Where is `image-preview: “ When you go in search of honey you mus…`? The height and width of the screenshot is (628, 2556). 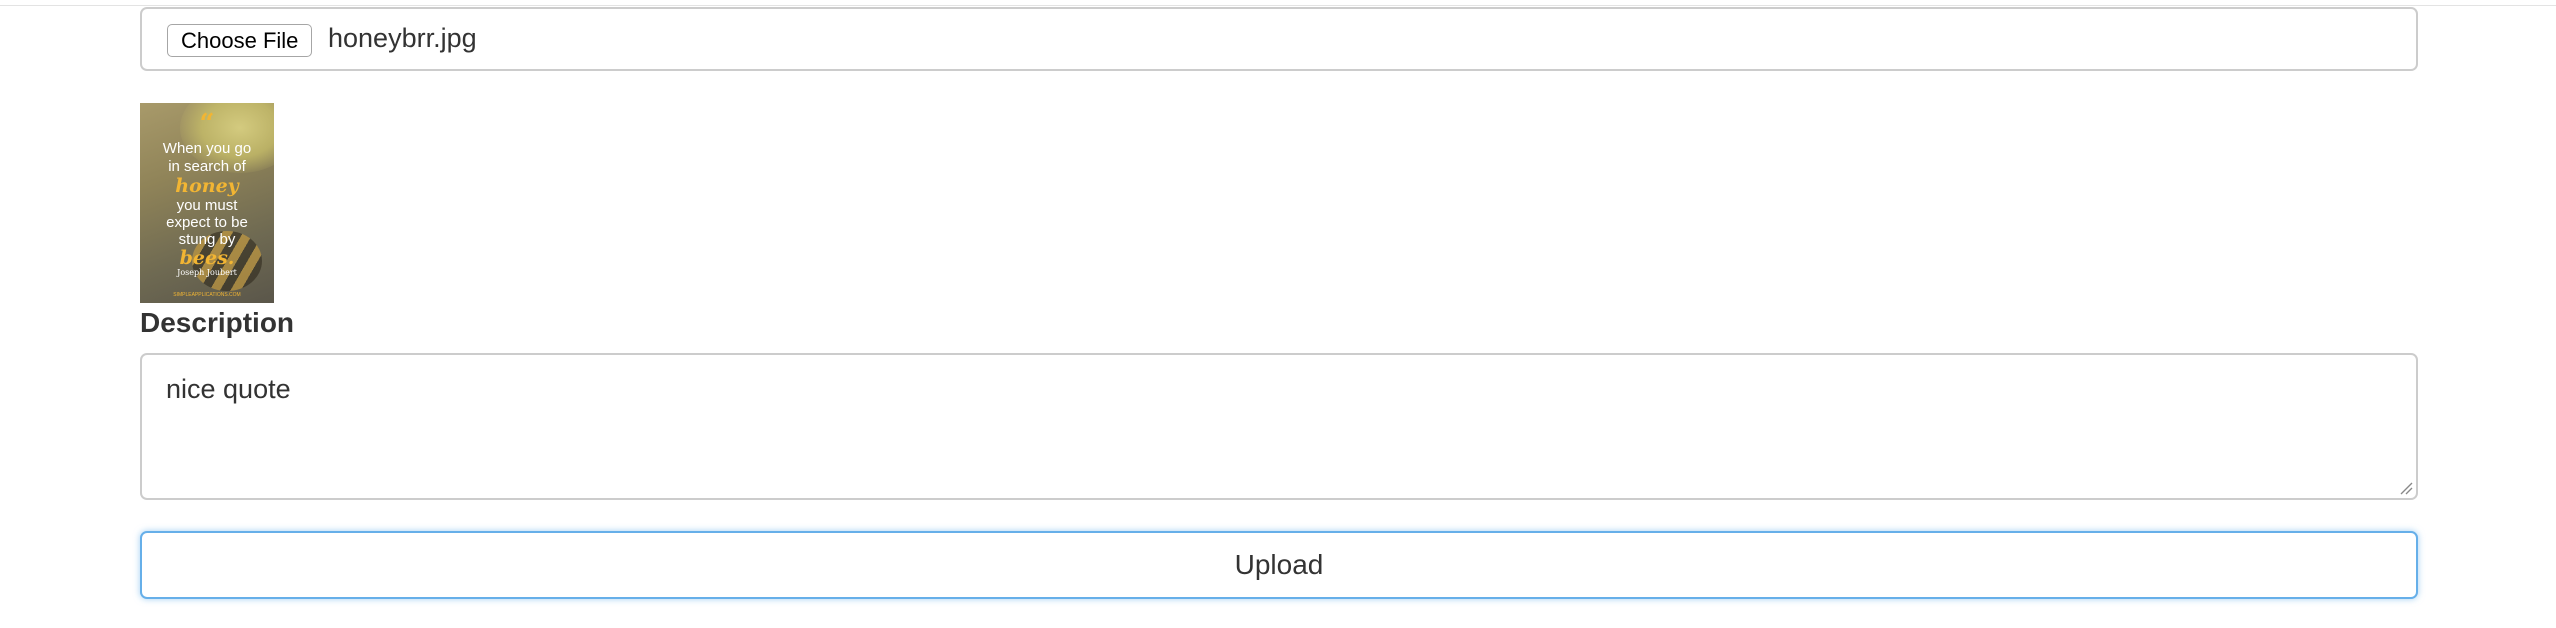 image-preview: “ When you go in search of honey you mus… is located at coordinates (207, 203).